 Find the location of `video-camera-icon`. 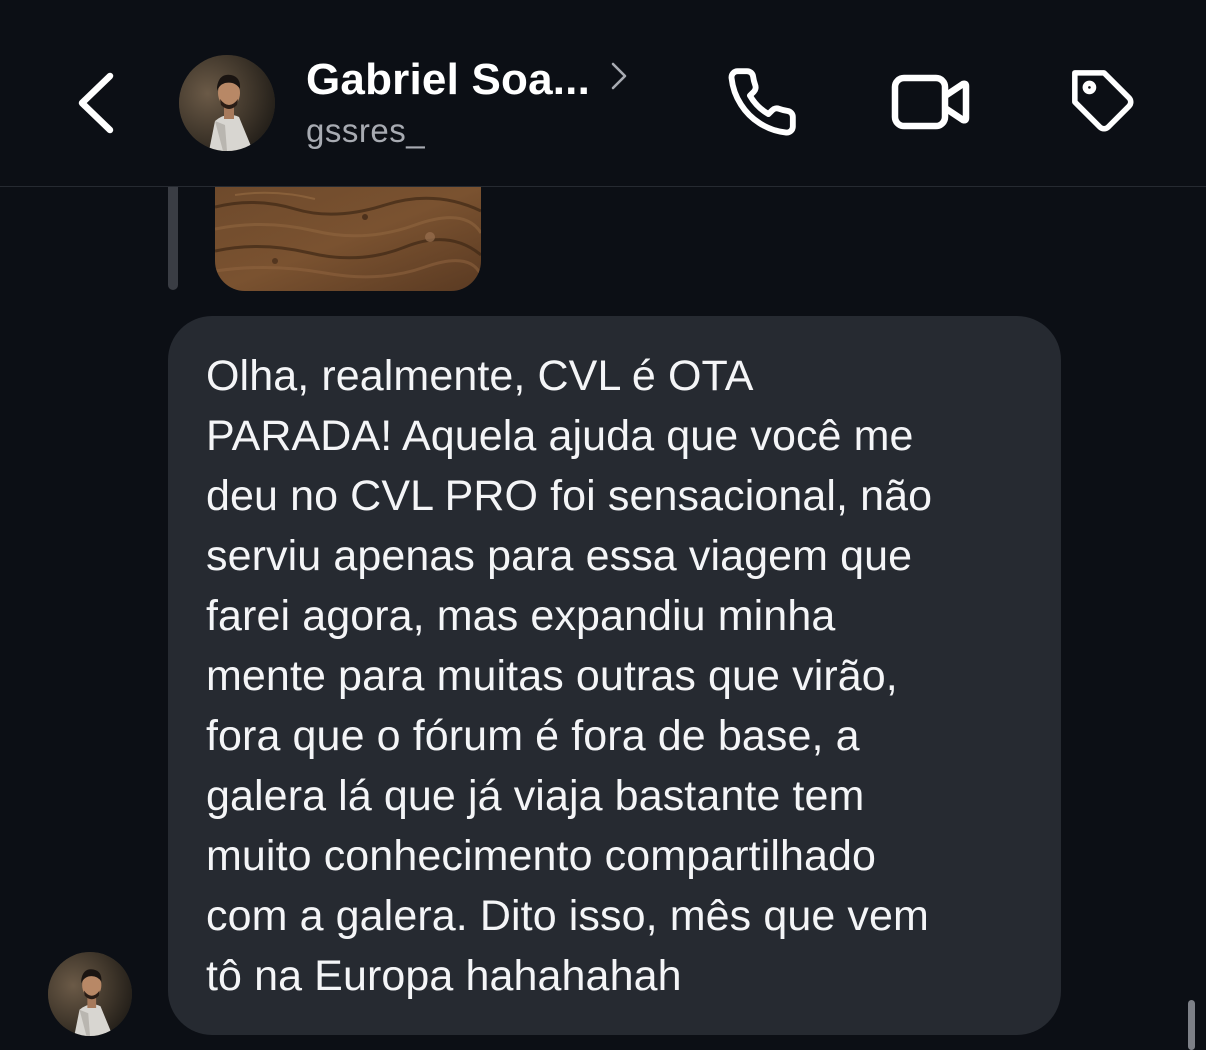

video-camera-icon is located at coordinates (930, 104).